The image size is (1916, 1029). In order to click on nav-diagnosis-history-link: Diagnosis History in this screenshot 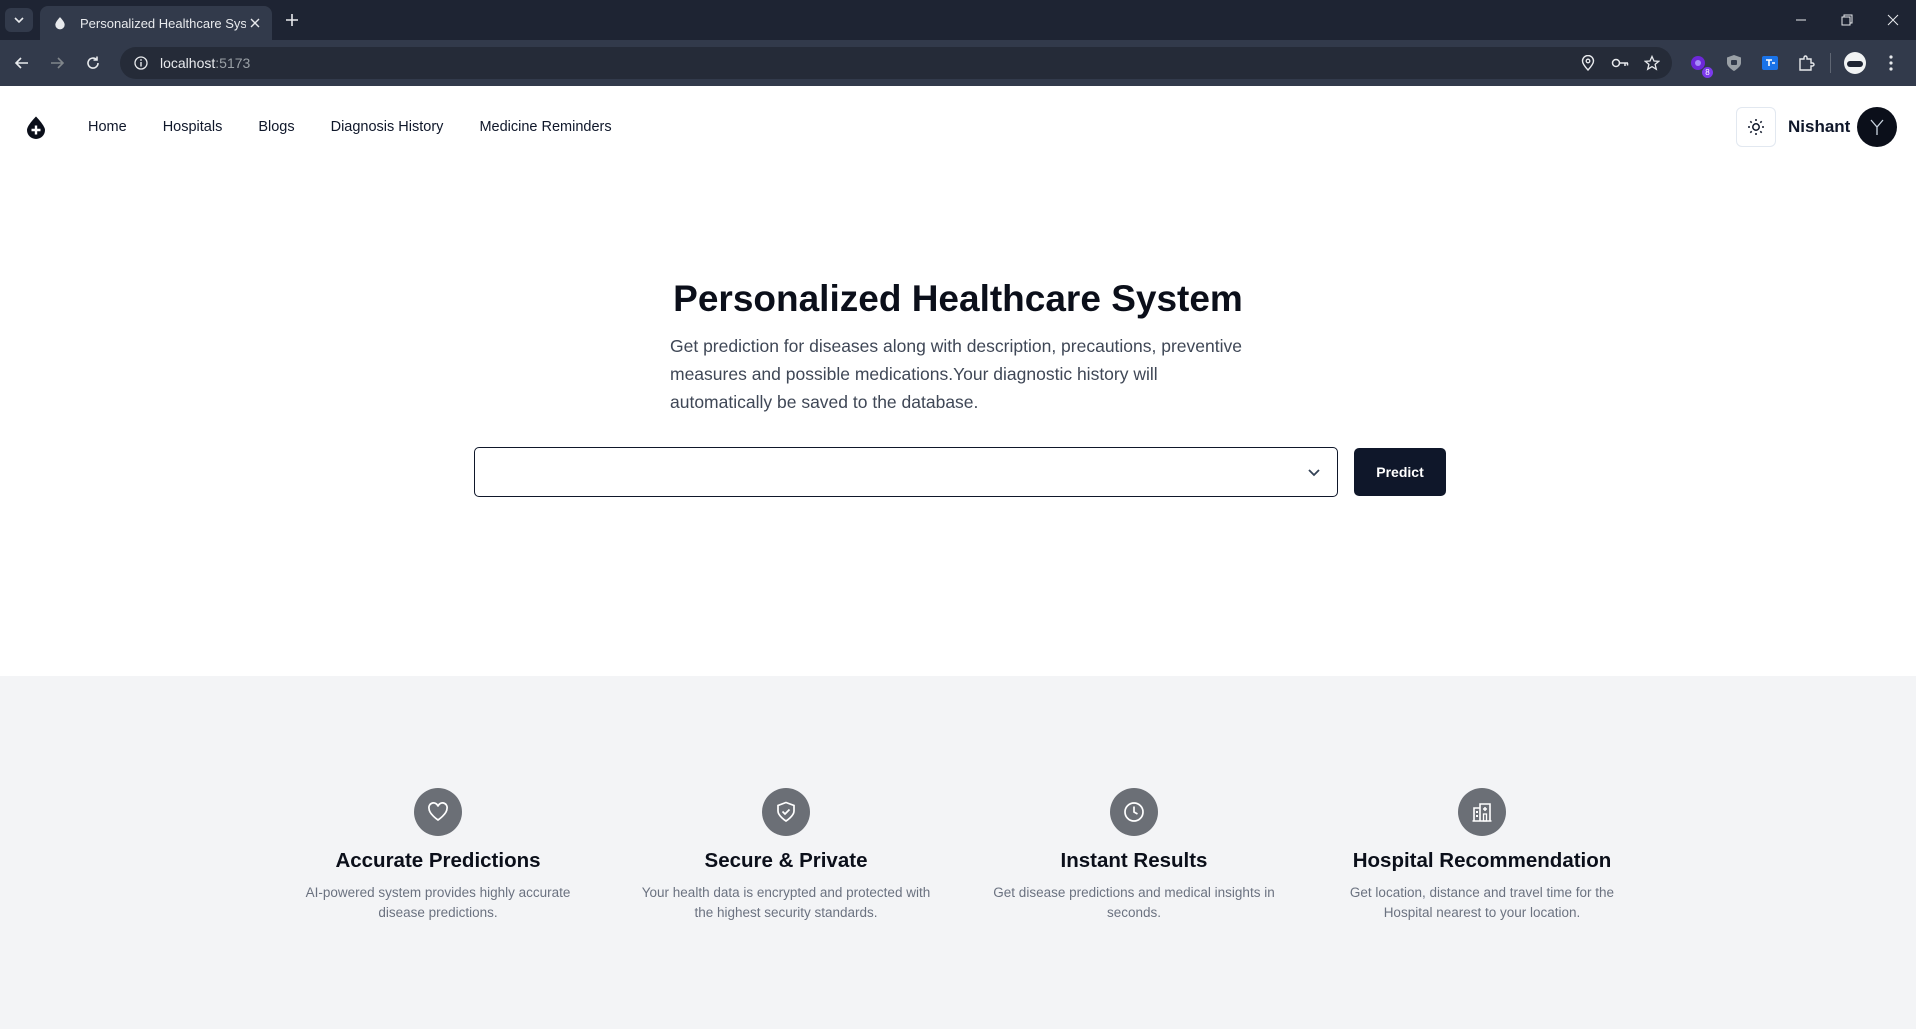, I will do `click(387, 127)`.